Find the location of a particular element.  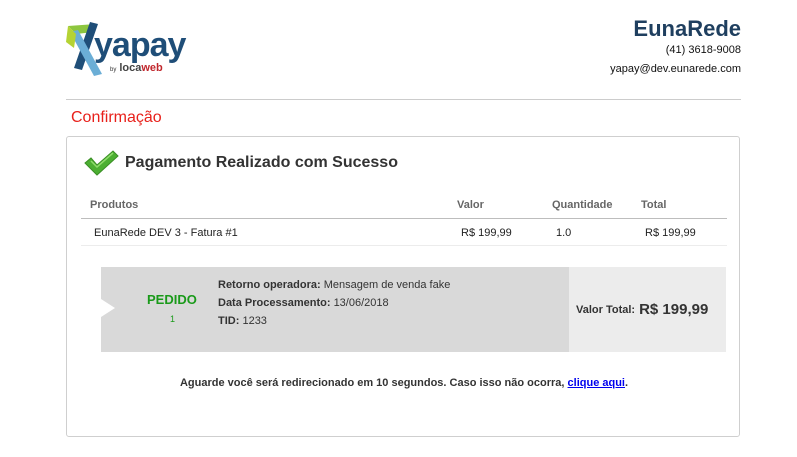

logo-subtitle: by locaweb is located at coordinates (136, 68).